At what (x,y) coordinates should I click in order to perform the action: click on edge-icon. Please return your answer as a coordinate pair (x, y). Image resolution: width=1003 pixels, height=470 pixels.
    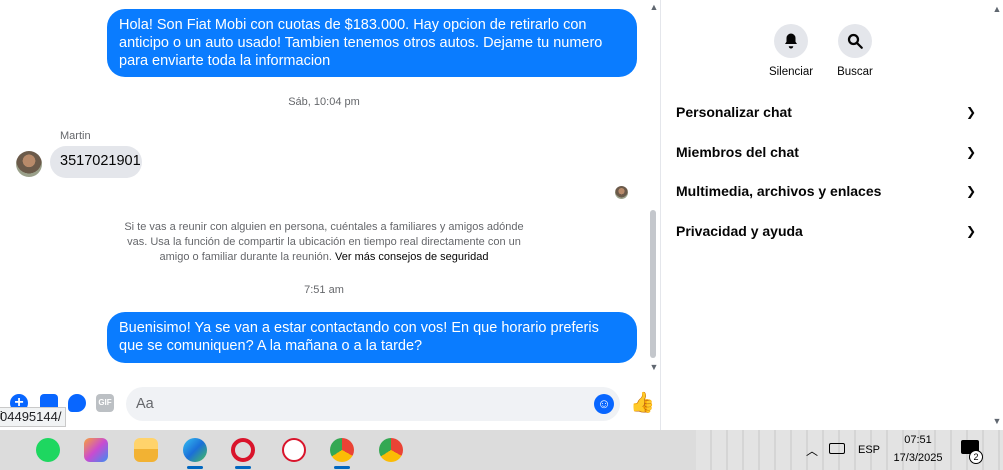
    Looking at the image, I should click on (195, 450).